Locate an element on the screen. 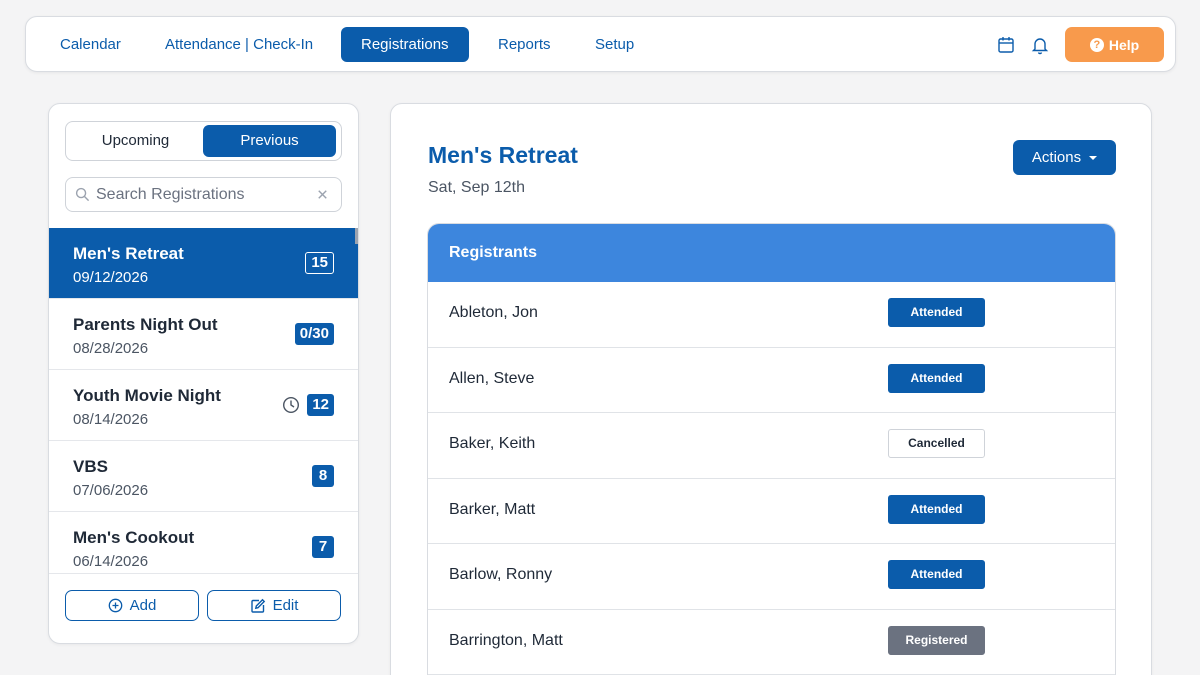 This screenshot has width=1200, height=675. registration-name: Parents Night Out is located at coordinates (145, 324).